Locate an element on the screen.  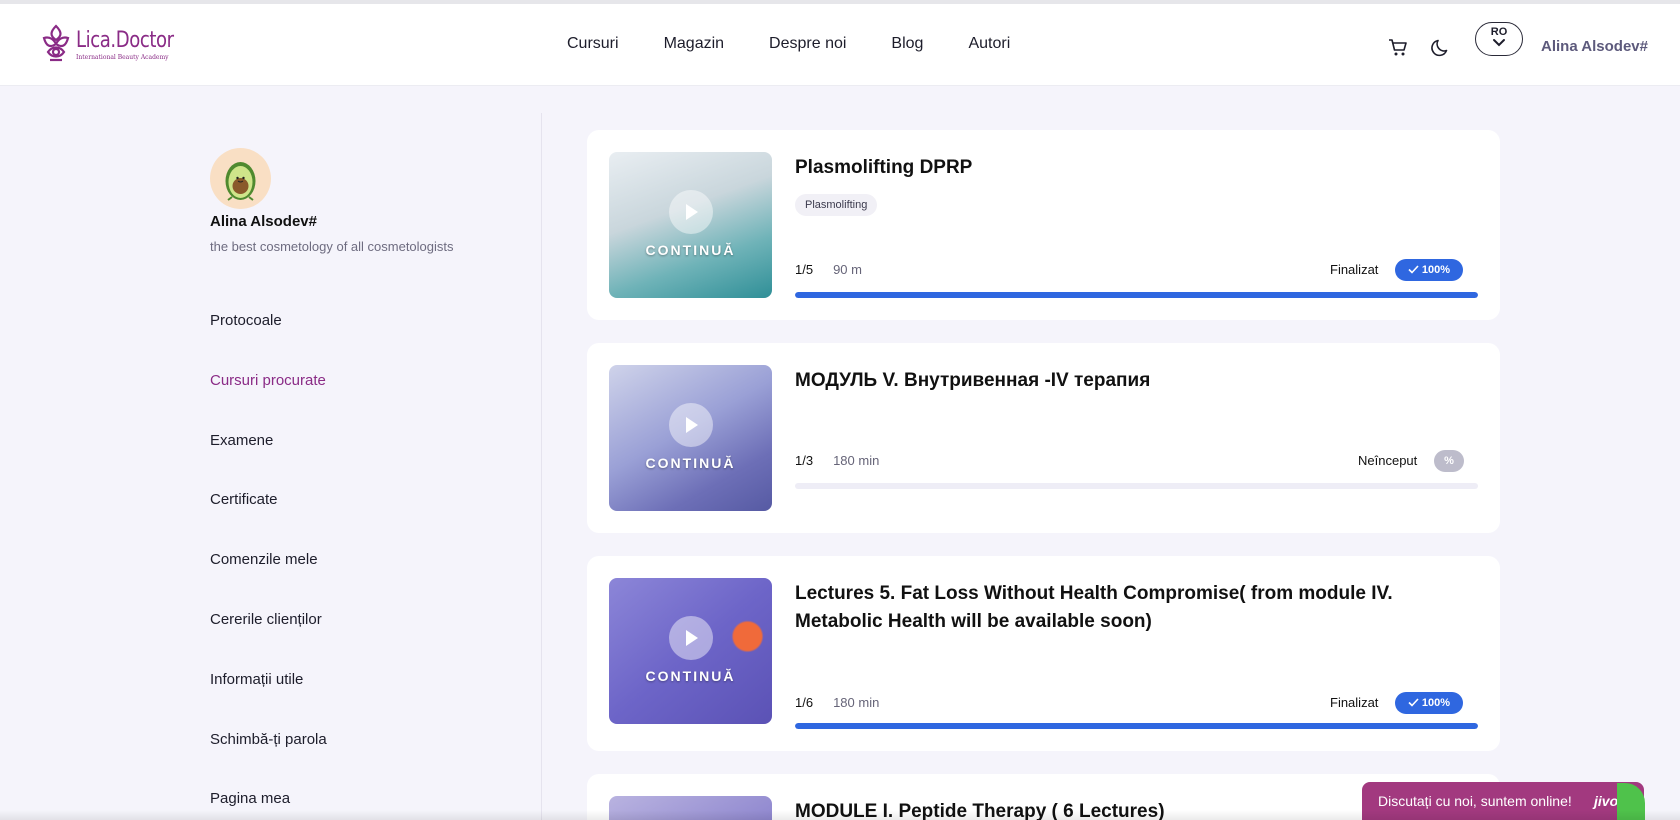
menu-comenzile-mele: Comenzile mele is located at coordinates (268, 580).